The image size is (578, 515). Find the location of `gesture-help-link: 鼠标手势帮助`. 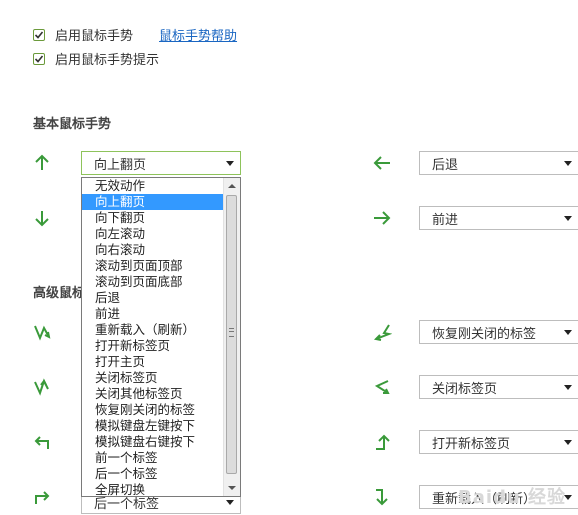

gesture-help-link: 鼠标手势帮助 is located at coordinates (198, 34).